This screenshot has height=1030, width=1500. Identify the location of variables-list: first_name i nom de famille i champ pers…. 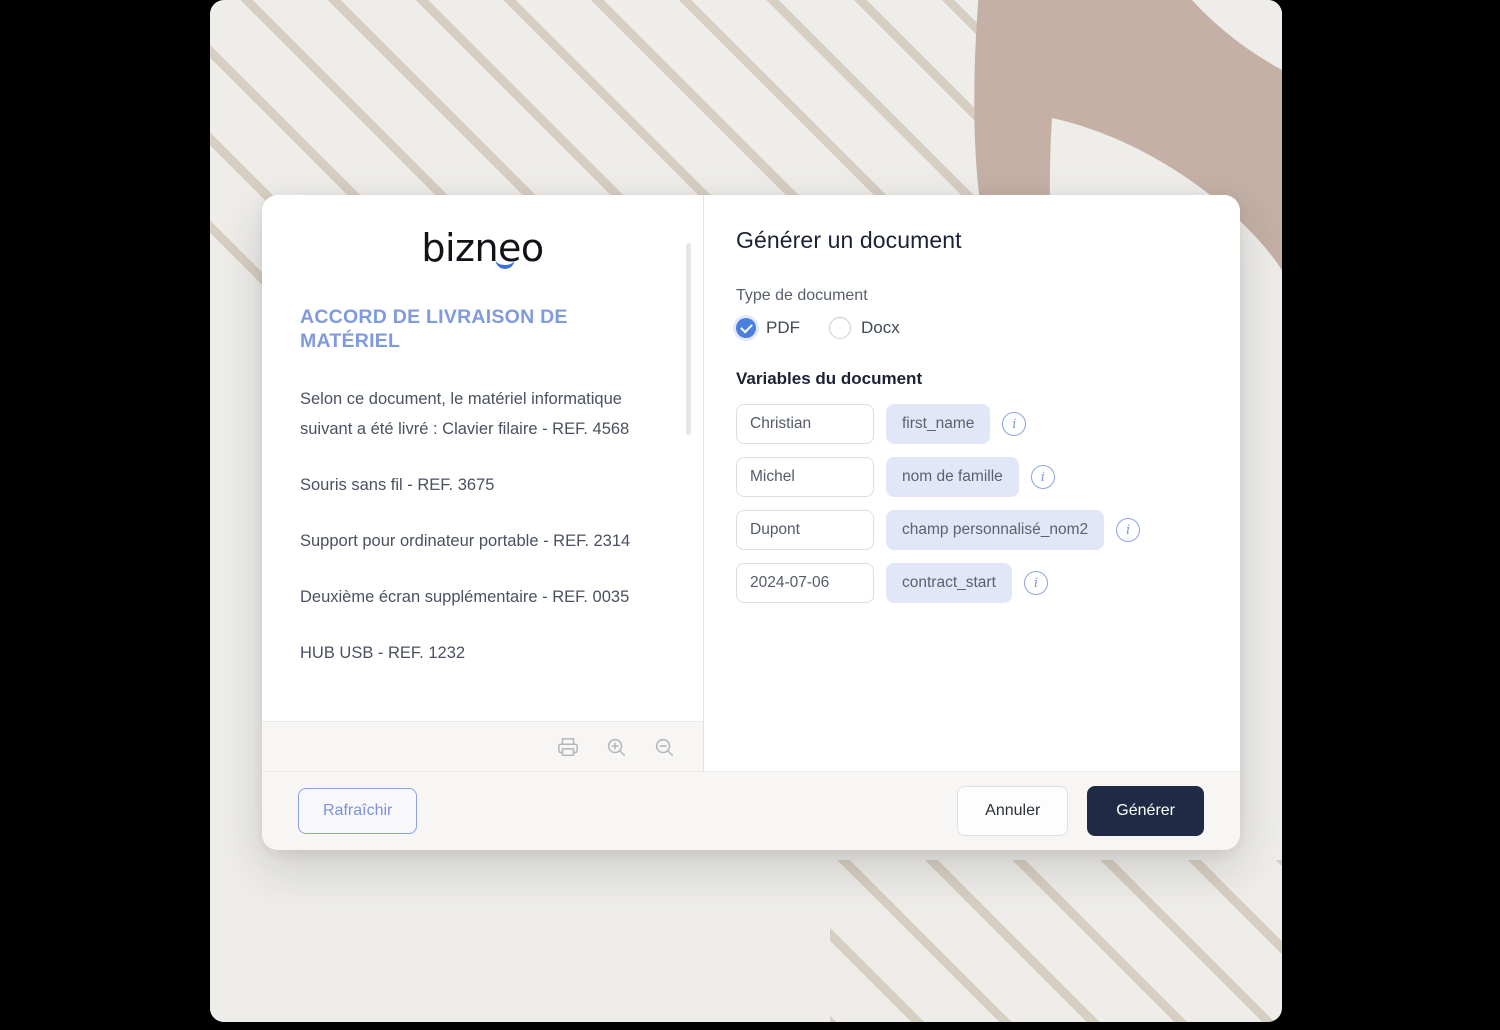
(970, 503).